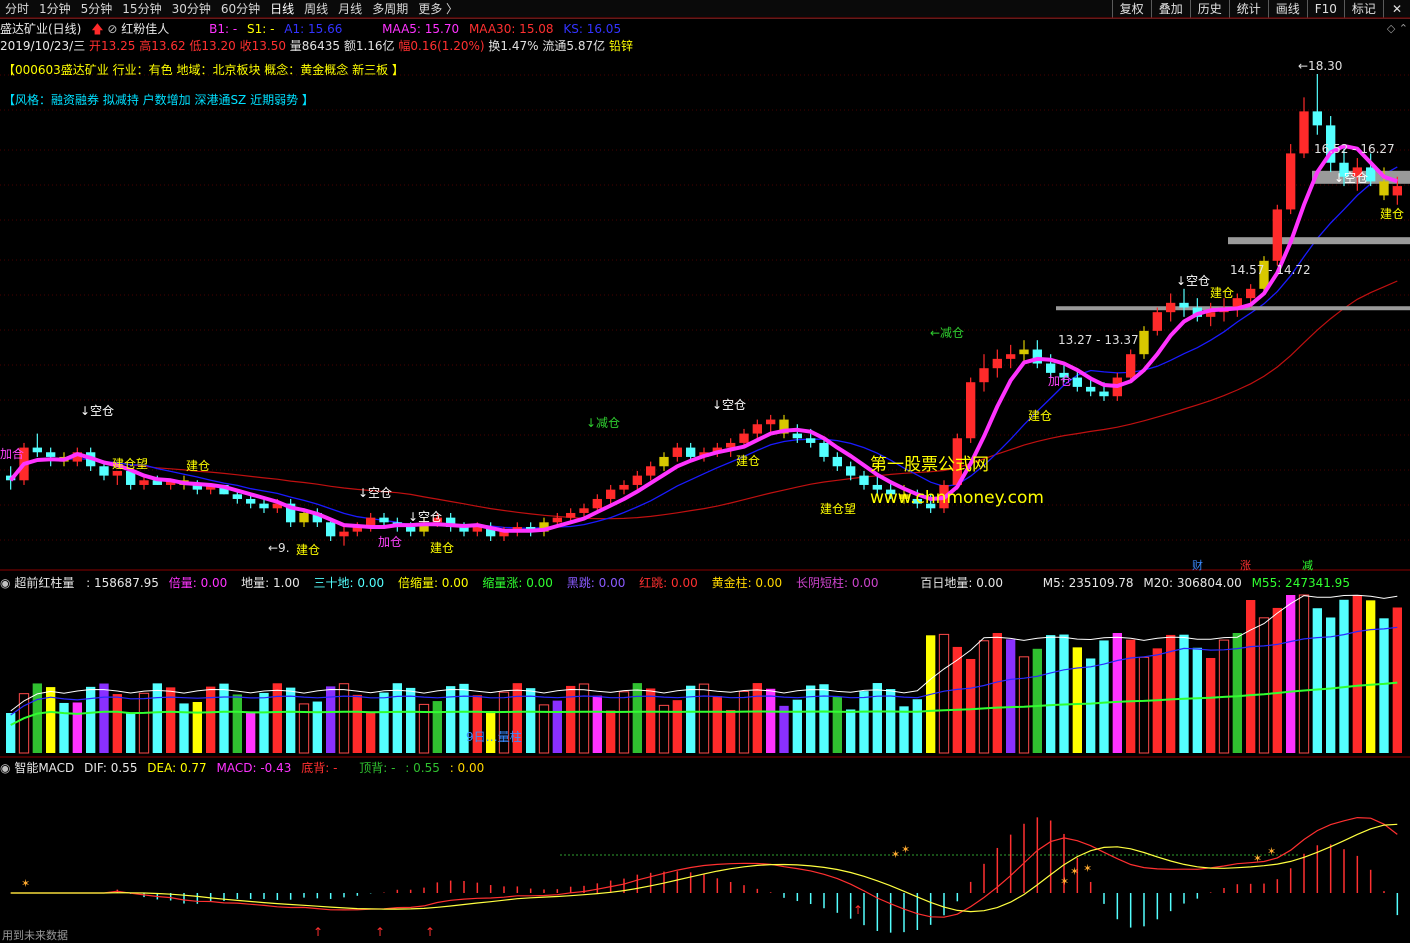  I want to click on macd-title: 智能MACD, so click(44, 768).